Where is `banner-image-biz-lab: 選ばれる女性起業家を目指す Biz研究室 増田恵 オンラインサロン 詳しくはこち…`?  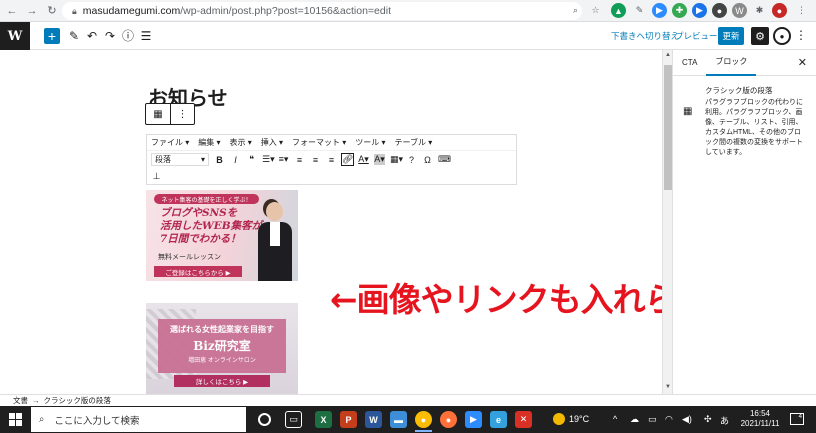 banner-image-biz-lab: 選ばれる女性起業家を目指す Biz研究室 増田恵 オンラインサロン 詳しくはこち… is located at coordinates (222, 348).